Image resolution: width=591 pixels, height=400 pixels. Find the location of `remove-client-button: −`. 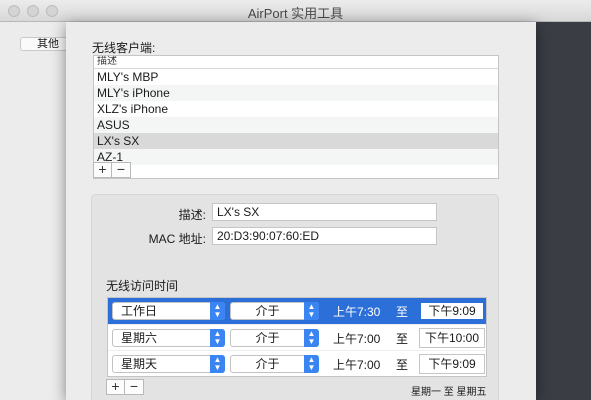

remove-client-button: − is located at coordinates (121, 170).